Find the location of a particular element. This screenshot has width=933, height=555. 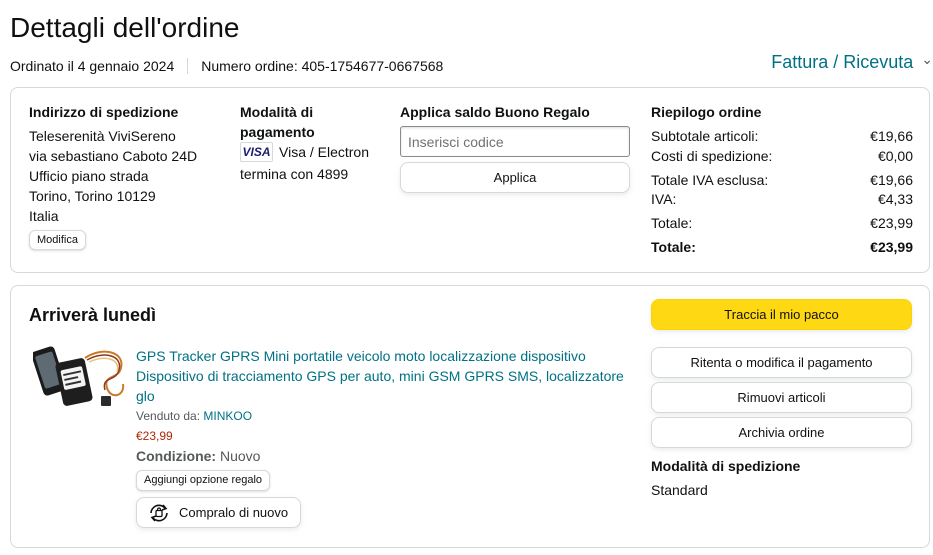

shipping-mode-value: Standard is located at coordinates (679, 490).